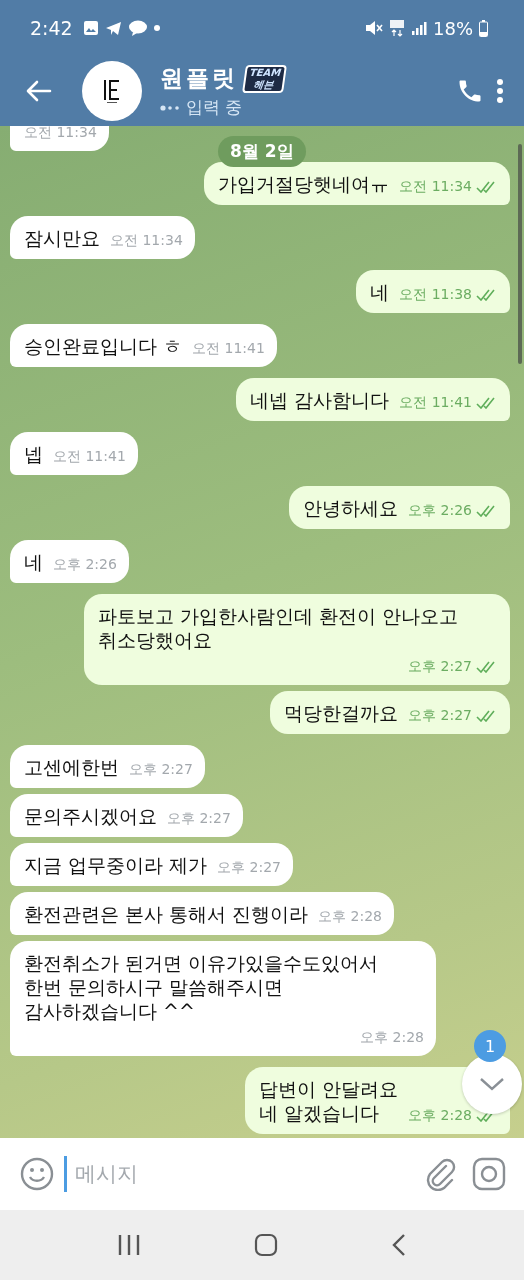 The image size is (524, 1280). What do you see at coordinates (51, 28) in the screenshot?
I see `status-time: 2:42` at bounding box center [51, 28].